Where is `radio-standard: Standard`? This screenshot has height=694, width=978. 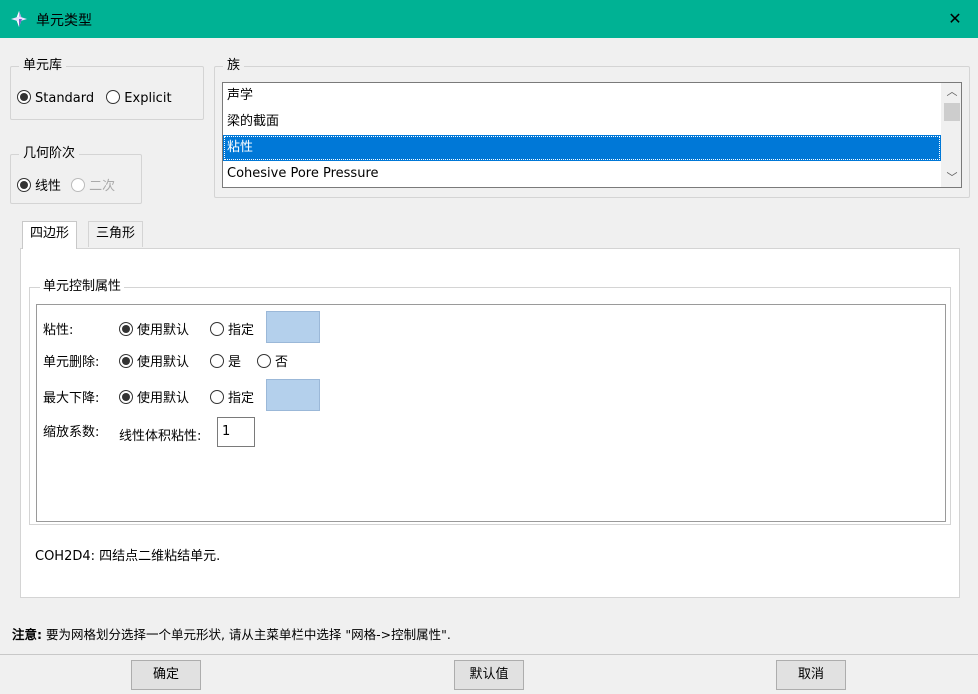
radio-standard: Standard is located at coordinates (55, 98).